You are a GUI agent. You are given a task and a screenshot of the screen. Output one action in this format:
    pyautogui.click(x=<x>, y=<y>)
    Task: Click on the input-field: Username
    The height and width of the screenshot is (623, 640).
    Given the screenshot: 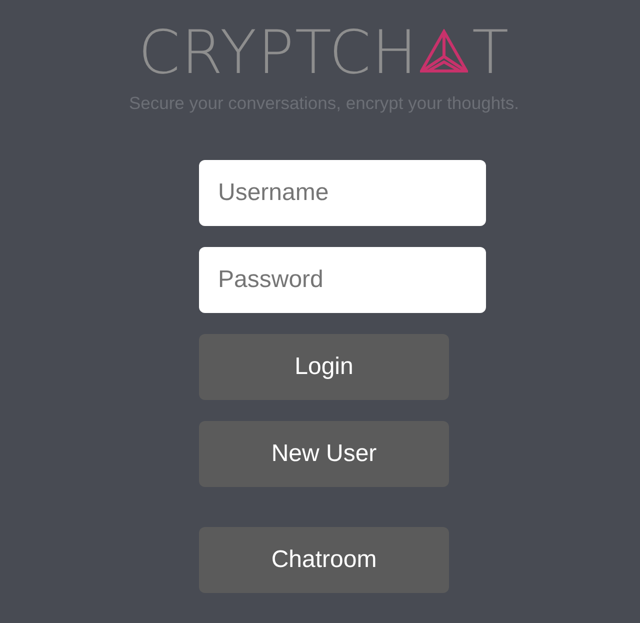 What is the action you would take?
    pyautogui.click(x=342, y=193)
    